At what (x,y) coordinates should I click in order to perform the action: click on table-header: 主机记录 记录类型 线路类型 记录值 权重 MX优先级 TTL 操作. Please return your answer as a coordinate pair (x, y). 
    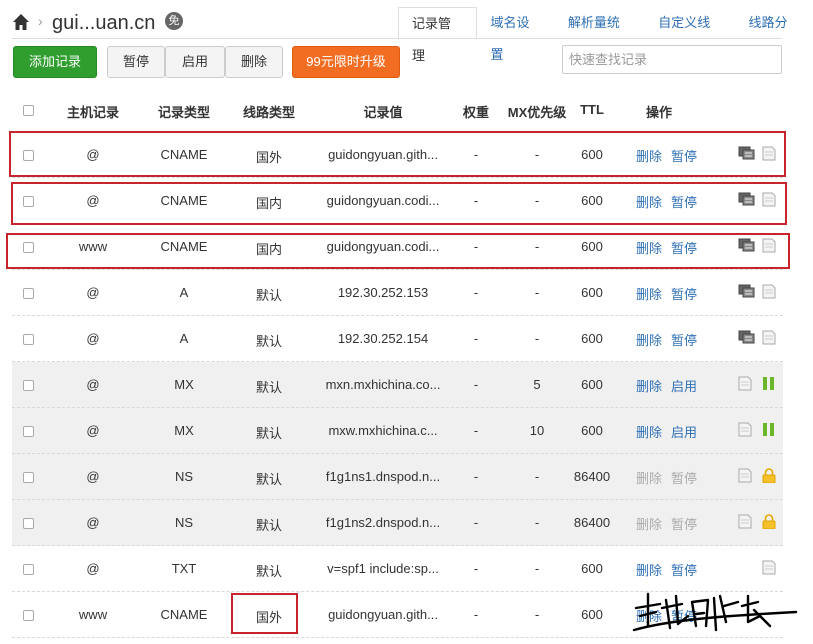
    Looking at the image, I should click on (397, 110).